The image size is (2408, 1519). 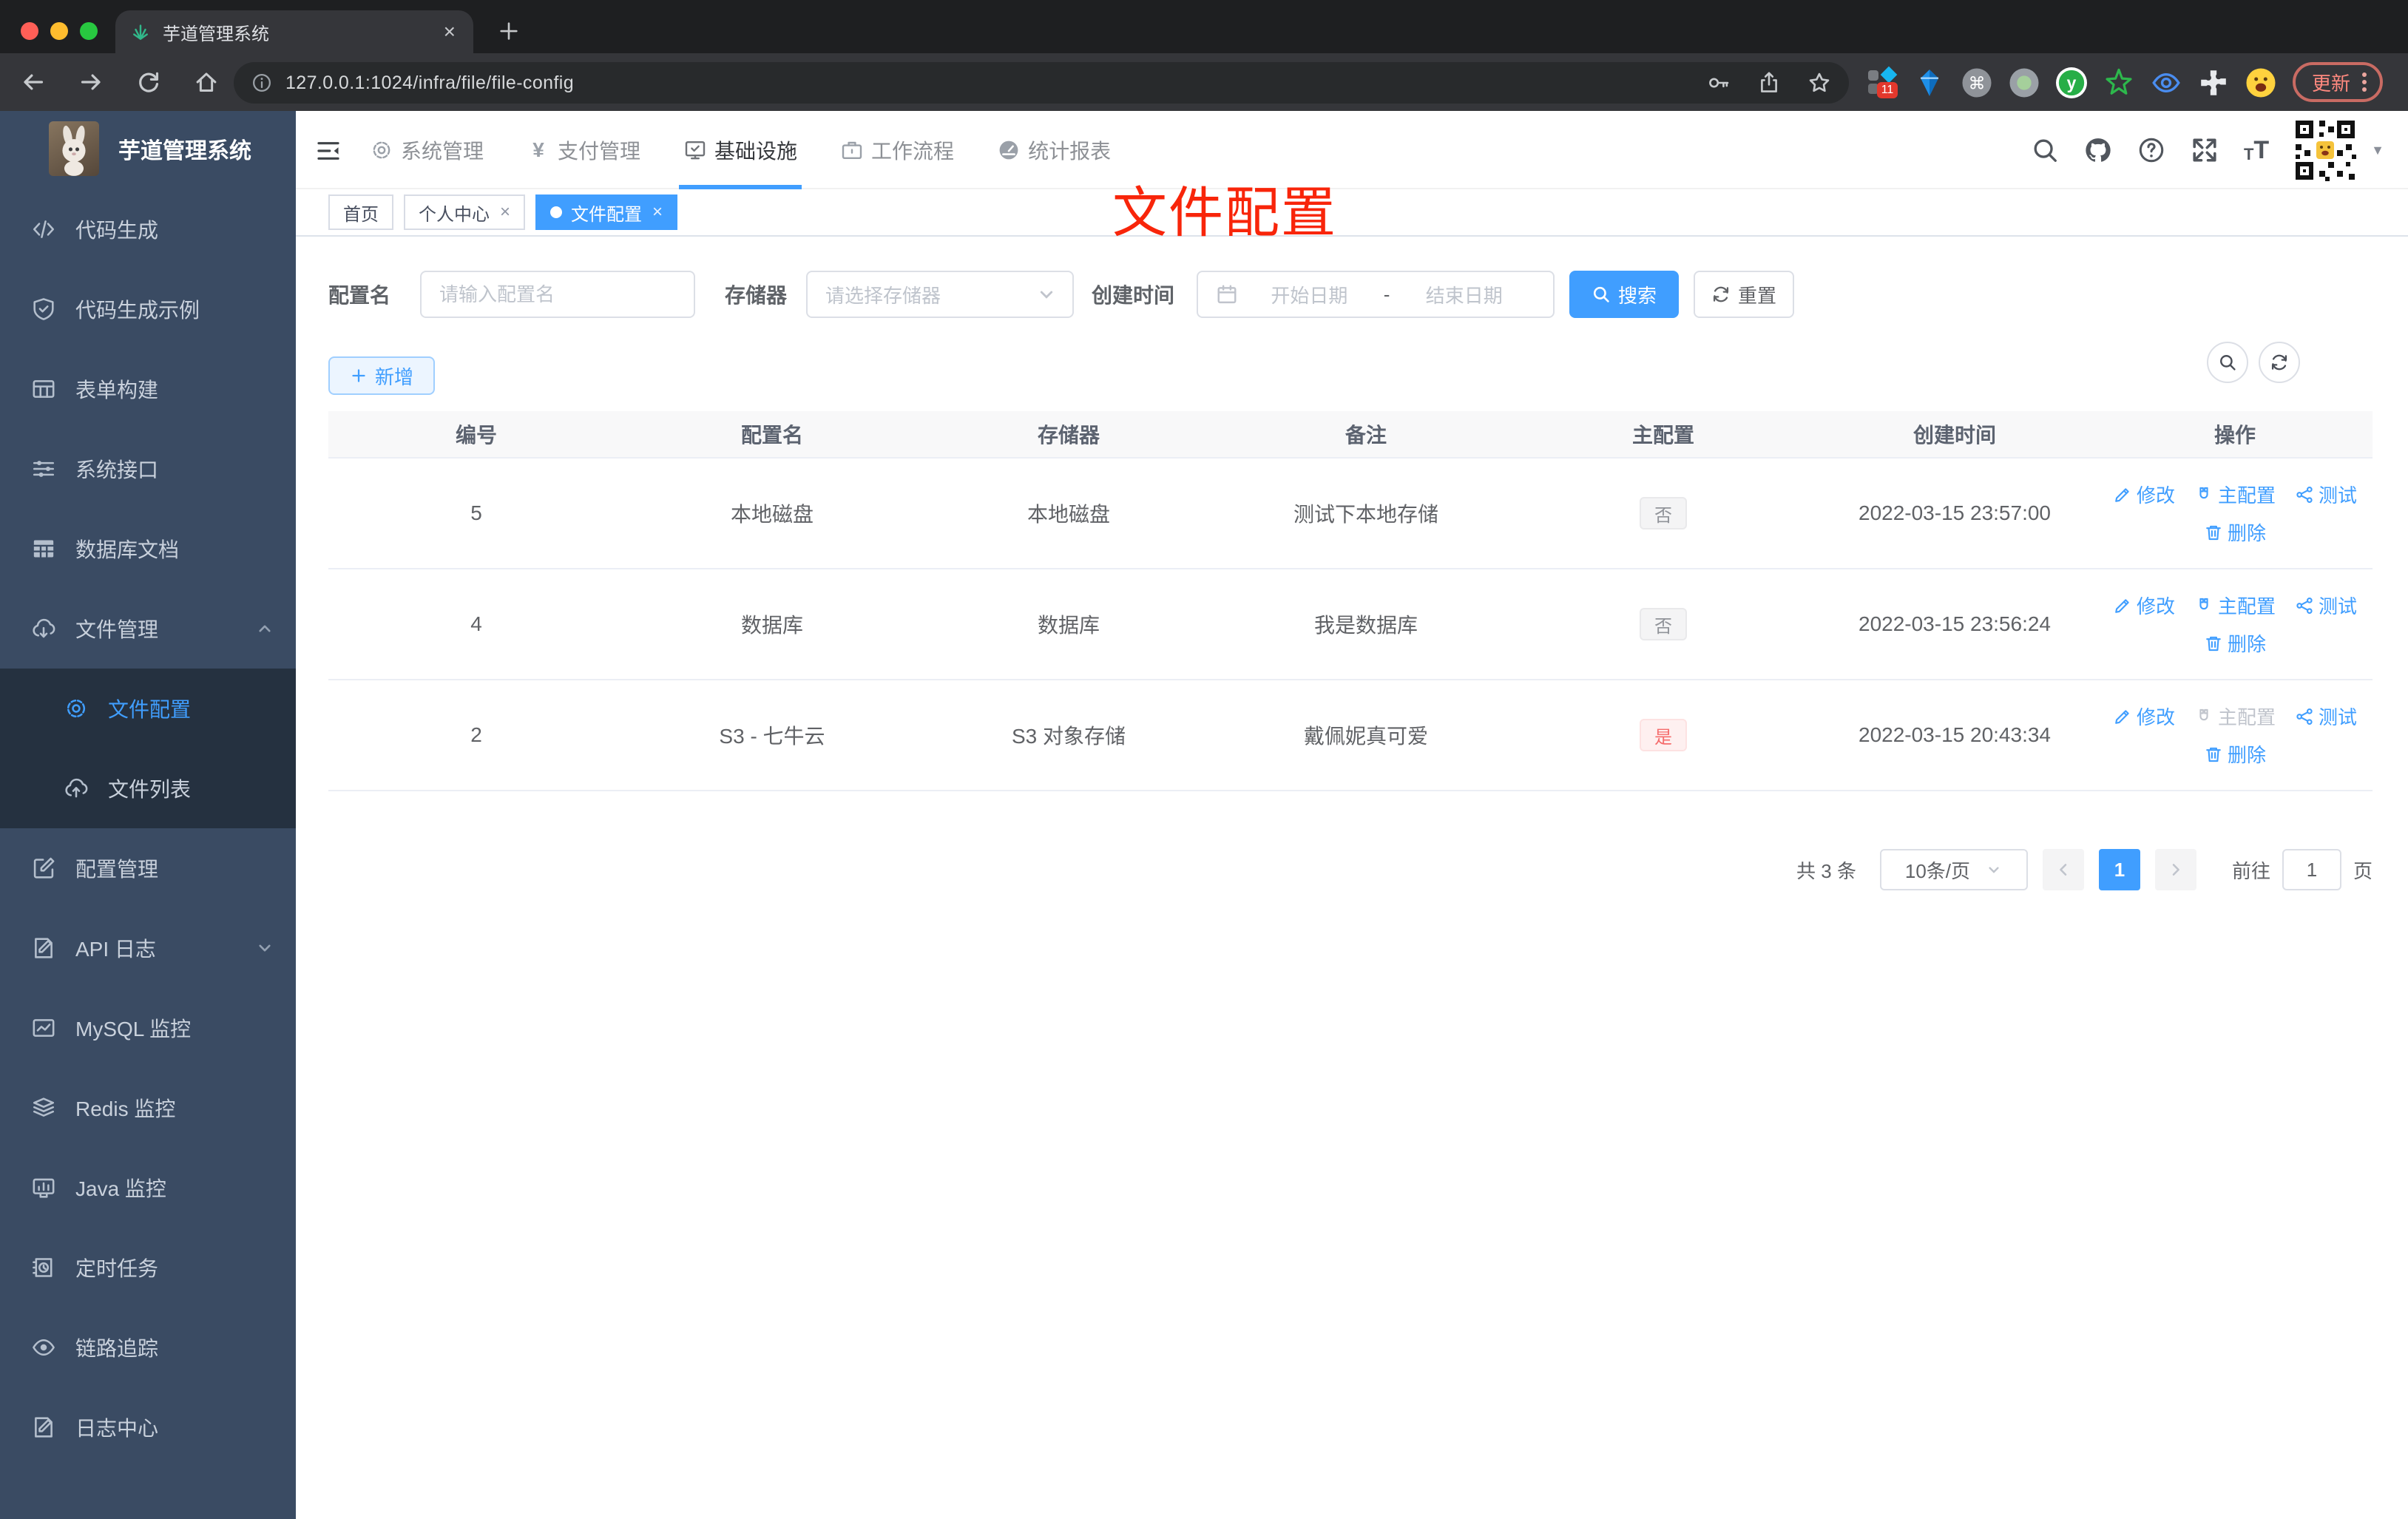 I want to click on tag-item: 个人中心 ×, so click(x=465, y=212).